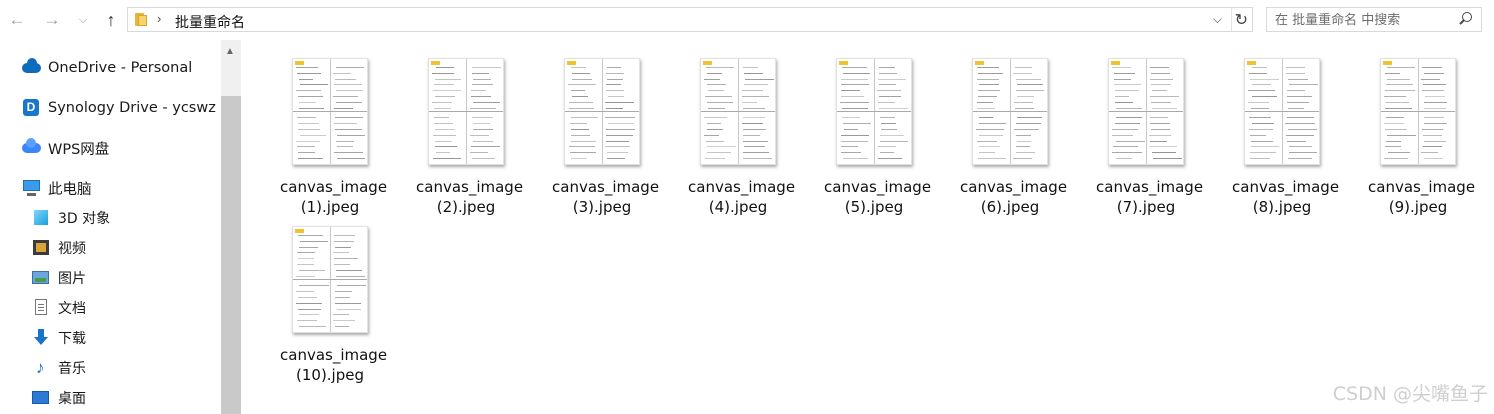 The image size is (1494, 414). I want to click on search-box, so click(1374, 20).